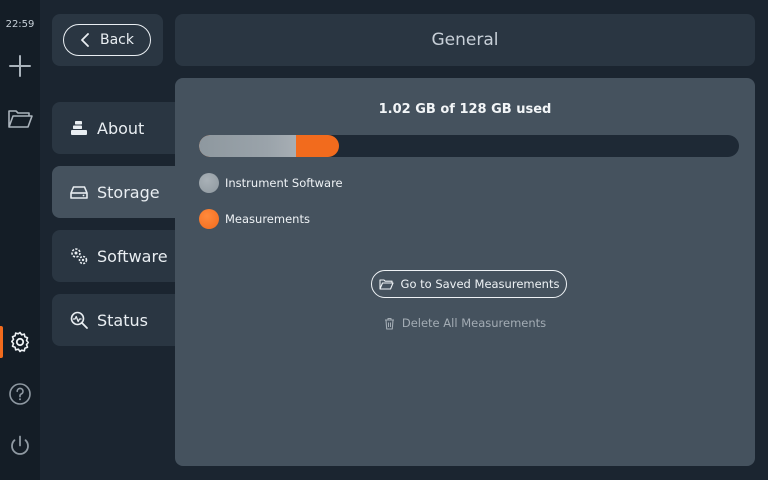 The height and width of the screenshot is (480, 768). Describe the element at coordinates (20, 24) in the screenshot. I see `clock: 22:59` at that location.